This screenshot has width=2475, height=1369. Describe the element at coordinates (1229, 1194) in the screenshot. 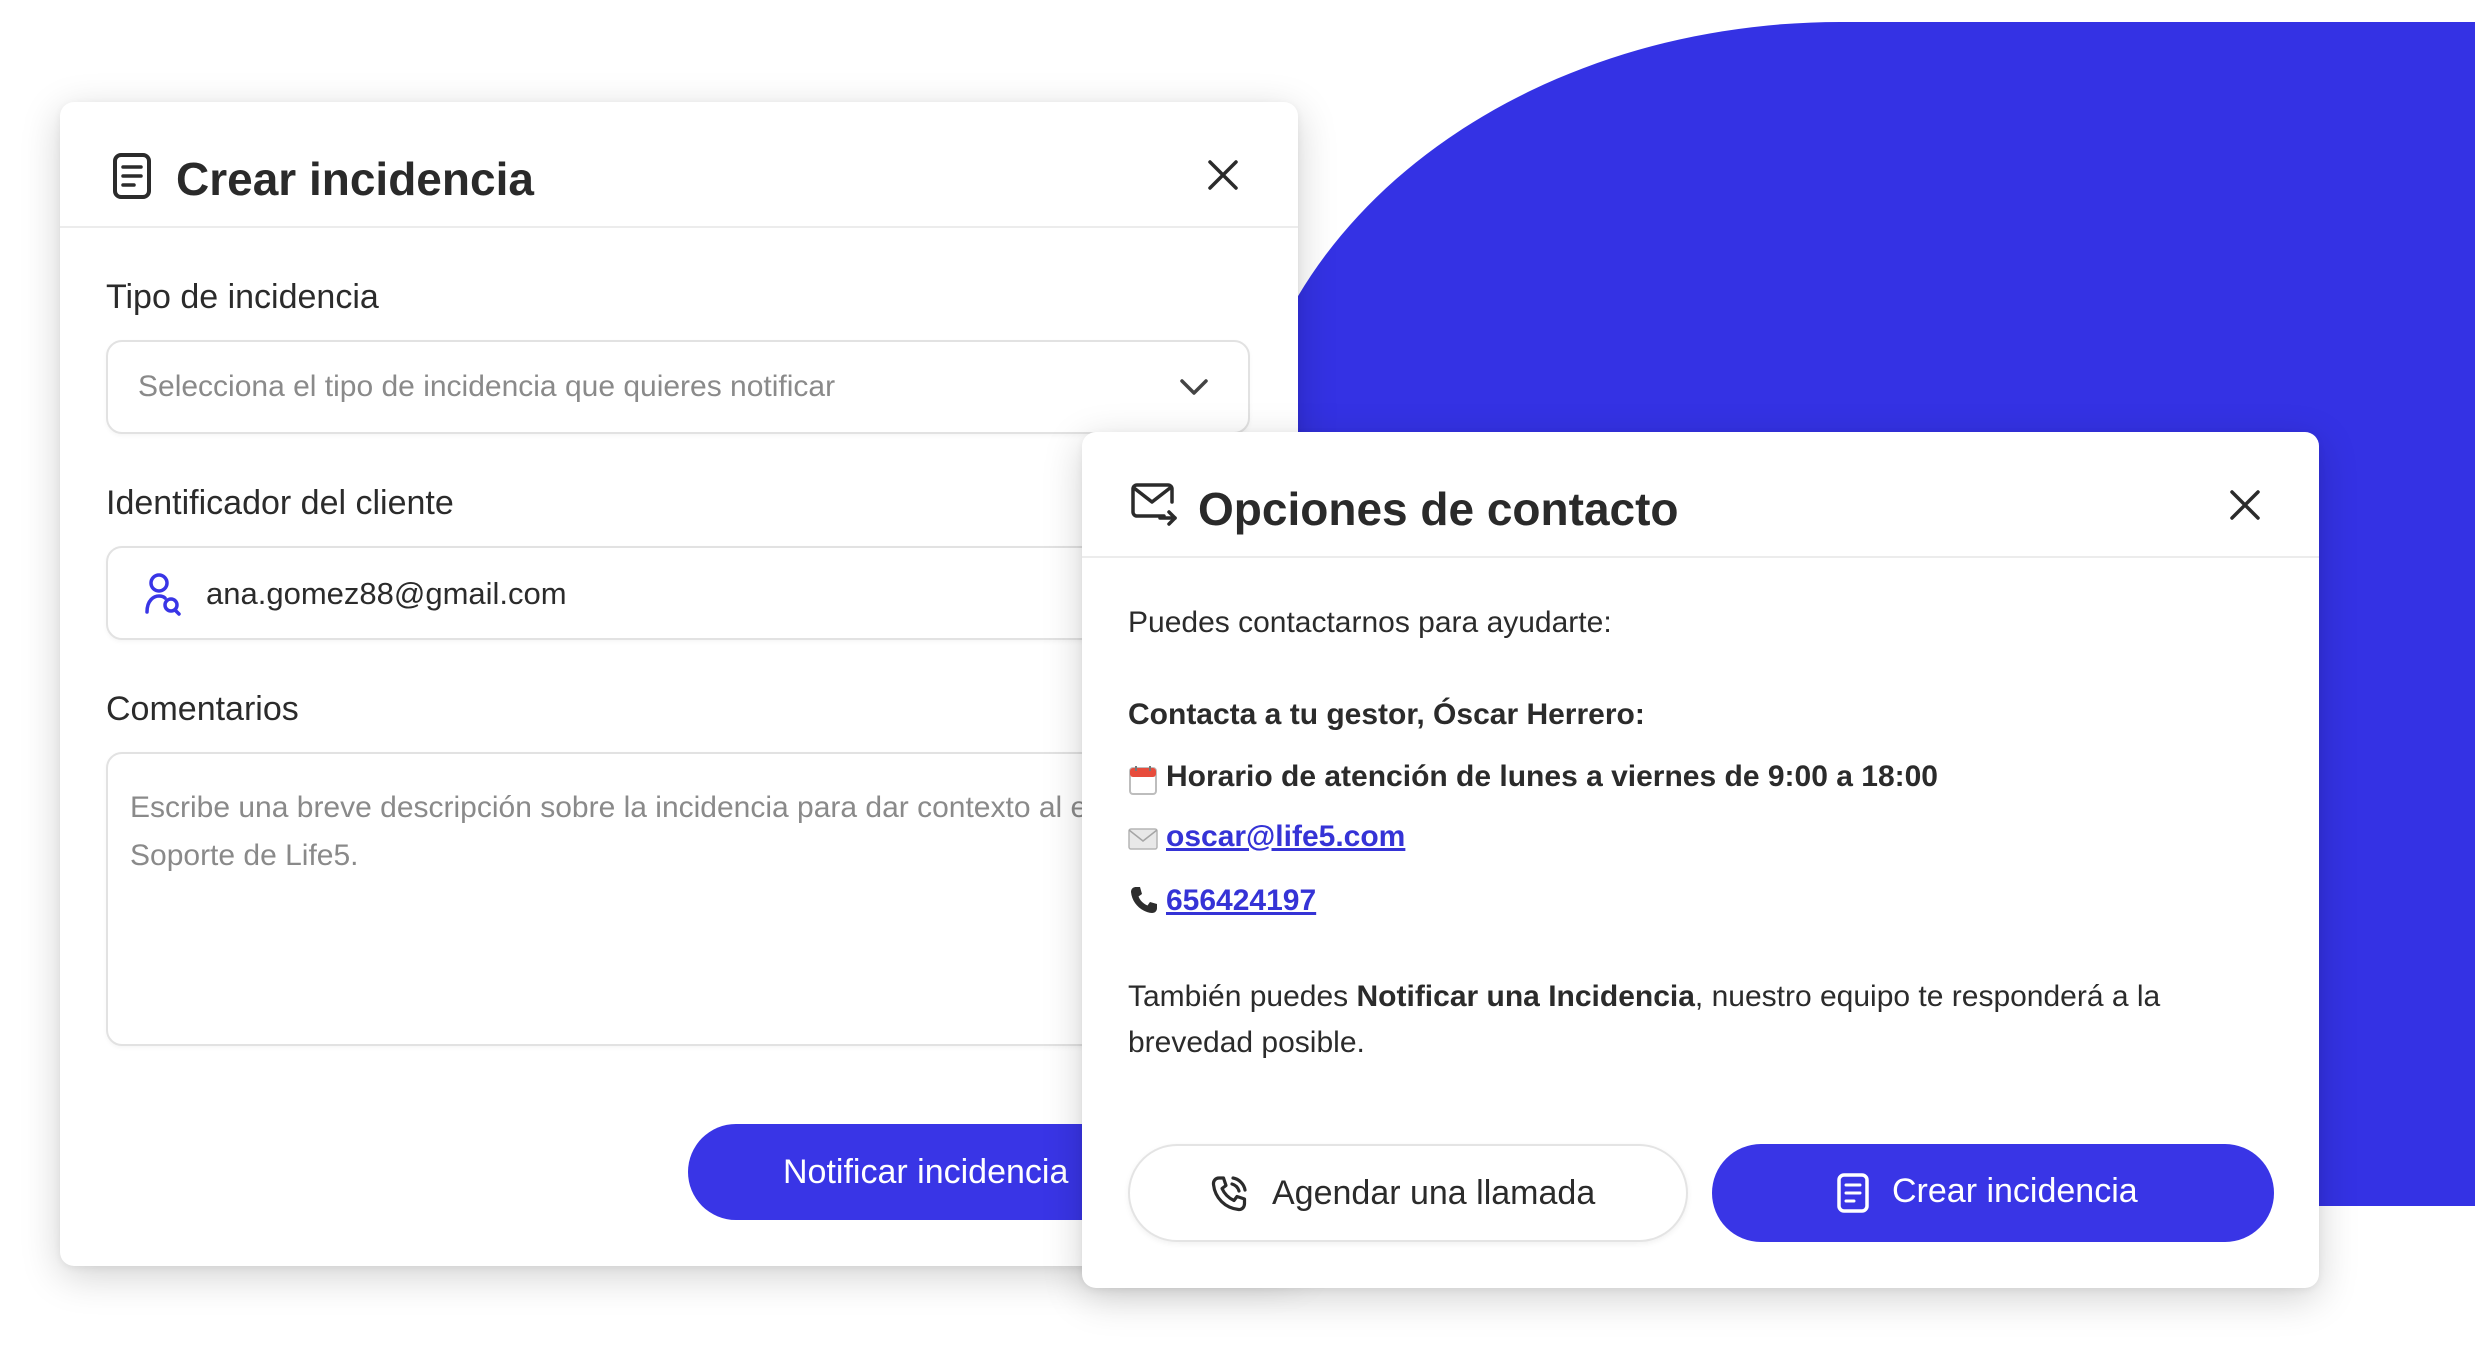

I see `phone-call-icon` at that location.